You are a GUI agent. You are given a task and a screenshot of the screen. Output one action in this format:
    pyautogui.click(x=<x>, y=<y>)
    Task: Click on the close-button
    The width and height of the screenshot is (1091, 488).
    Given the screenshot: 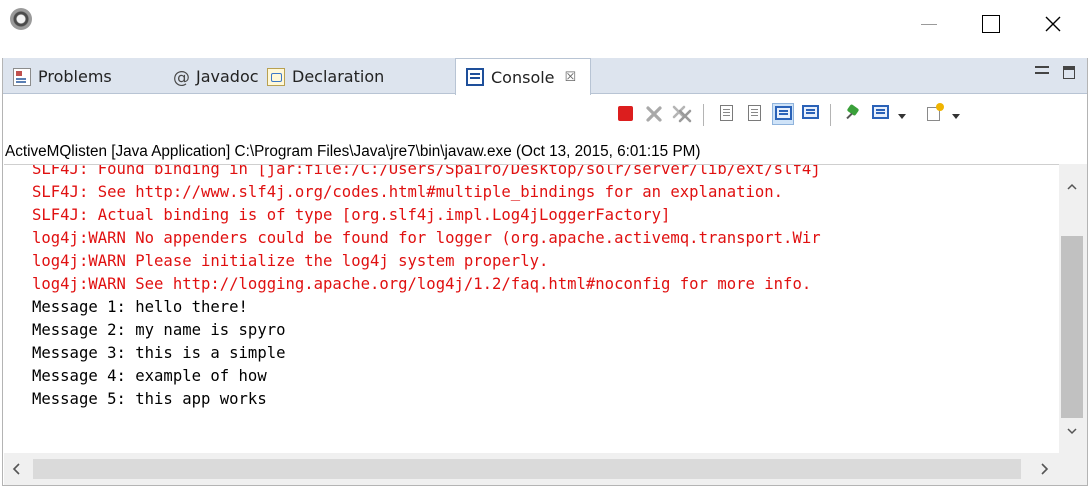 What is the action you would take?
    pyautogui.click(x=1053, y=24)
    